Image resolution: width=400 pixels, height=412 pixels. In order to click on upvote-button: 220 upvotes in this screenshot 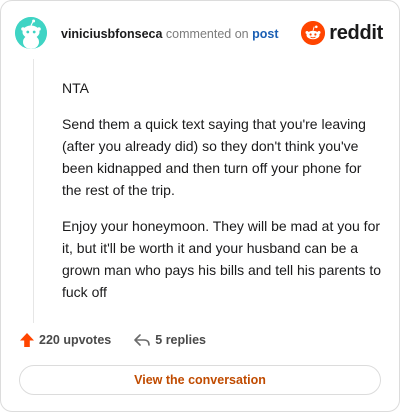, I will do `click(65, 340)`.